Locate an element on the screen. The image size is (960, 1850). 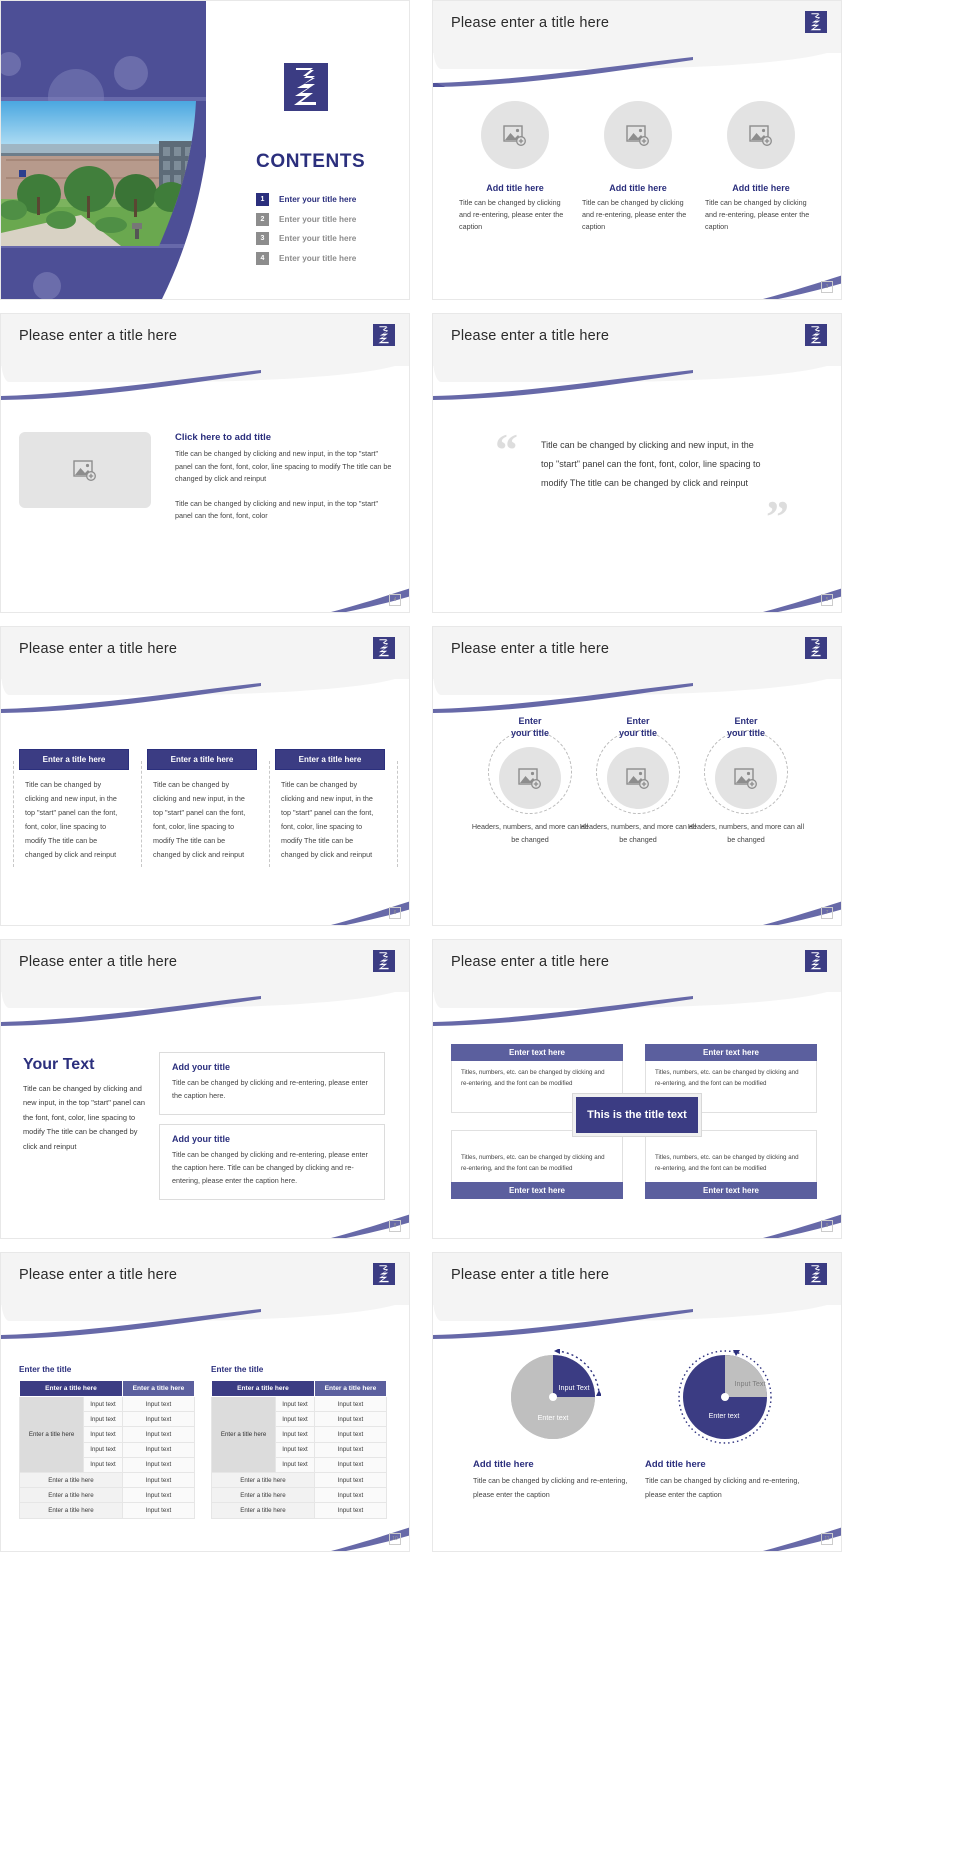
toc-item: 2 Enter your title here is located at coordinates (306, 219).